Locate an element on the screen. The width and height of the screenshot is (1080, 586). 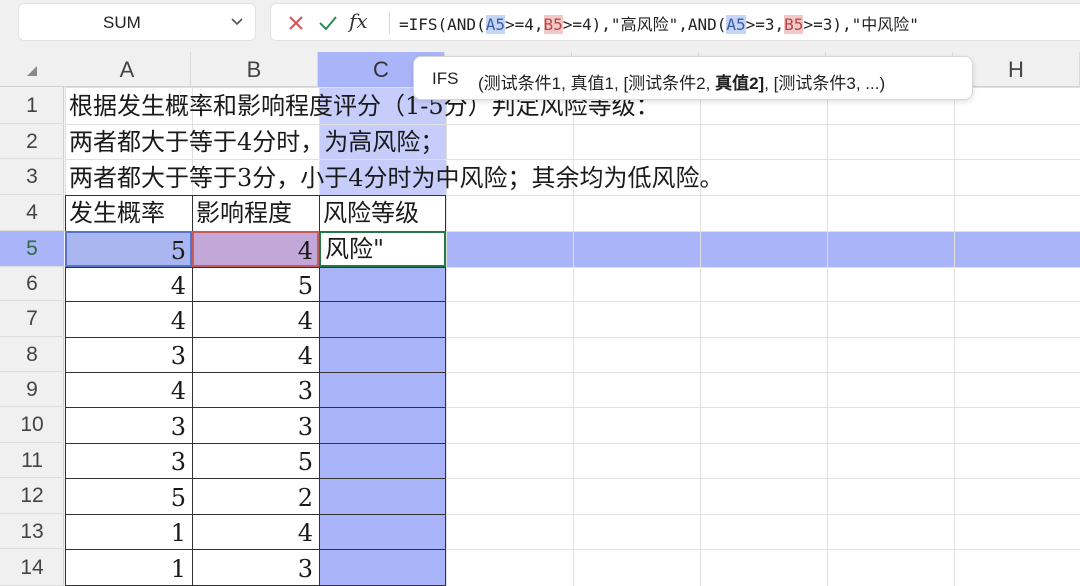
formula-separator is located at coordinates (389, 23).